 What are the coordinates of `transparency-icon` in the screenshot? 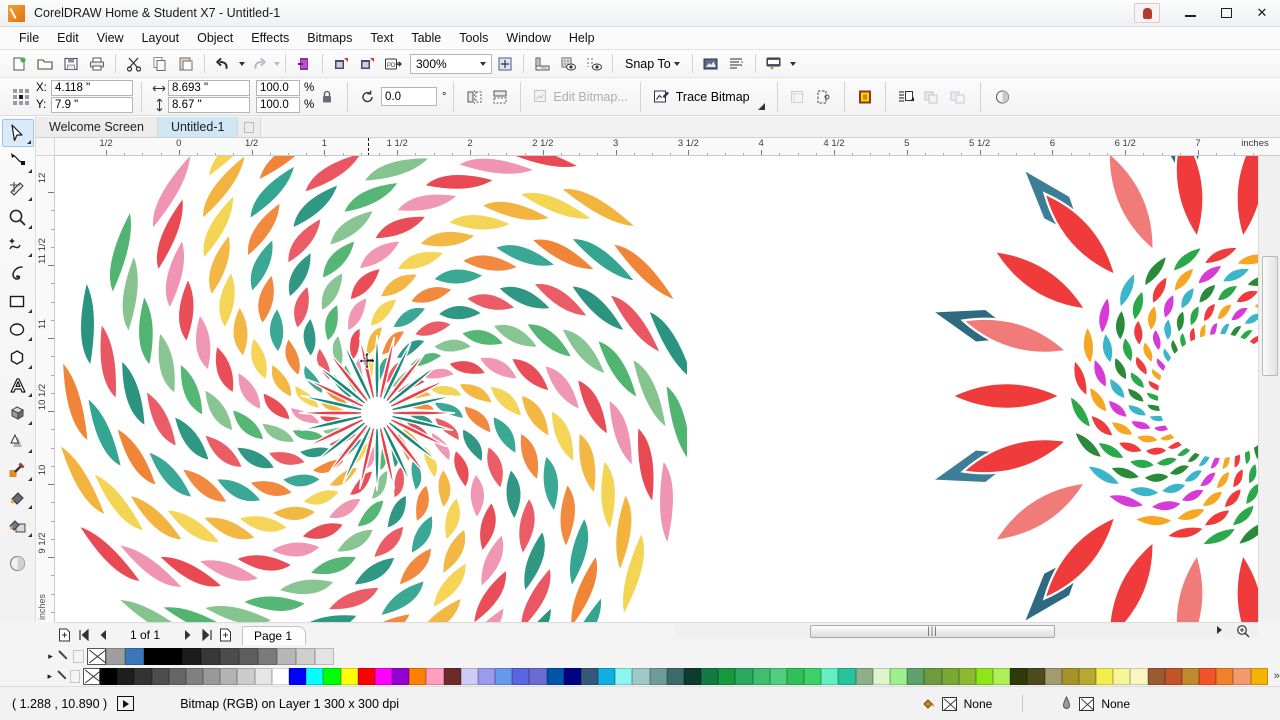 It's located at (1003, 97).